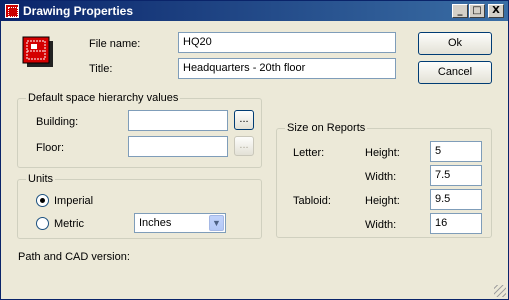 The height and width of the screenshot is (300, 509). What do you see at coordinates (78, 11) in the screenshot?
I see `window-title: Drawing Properties` at bounding box center [78, 11].